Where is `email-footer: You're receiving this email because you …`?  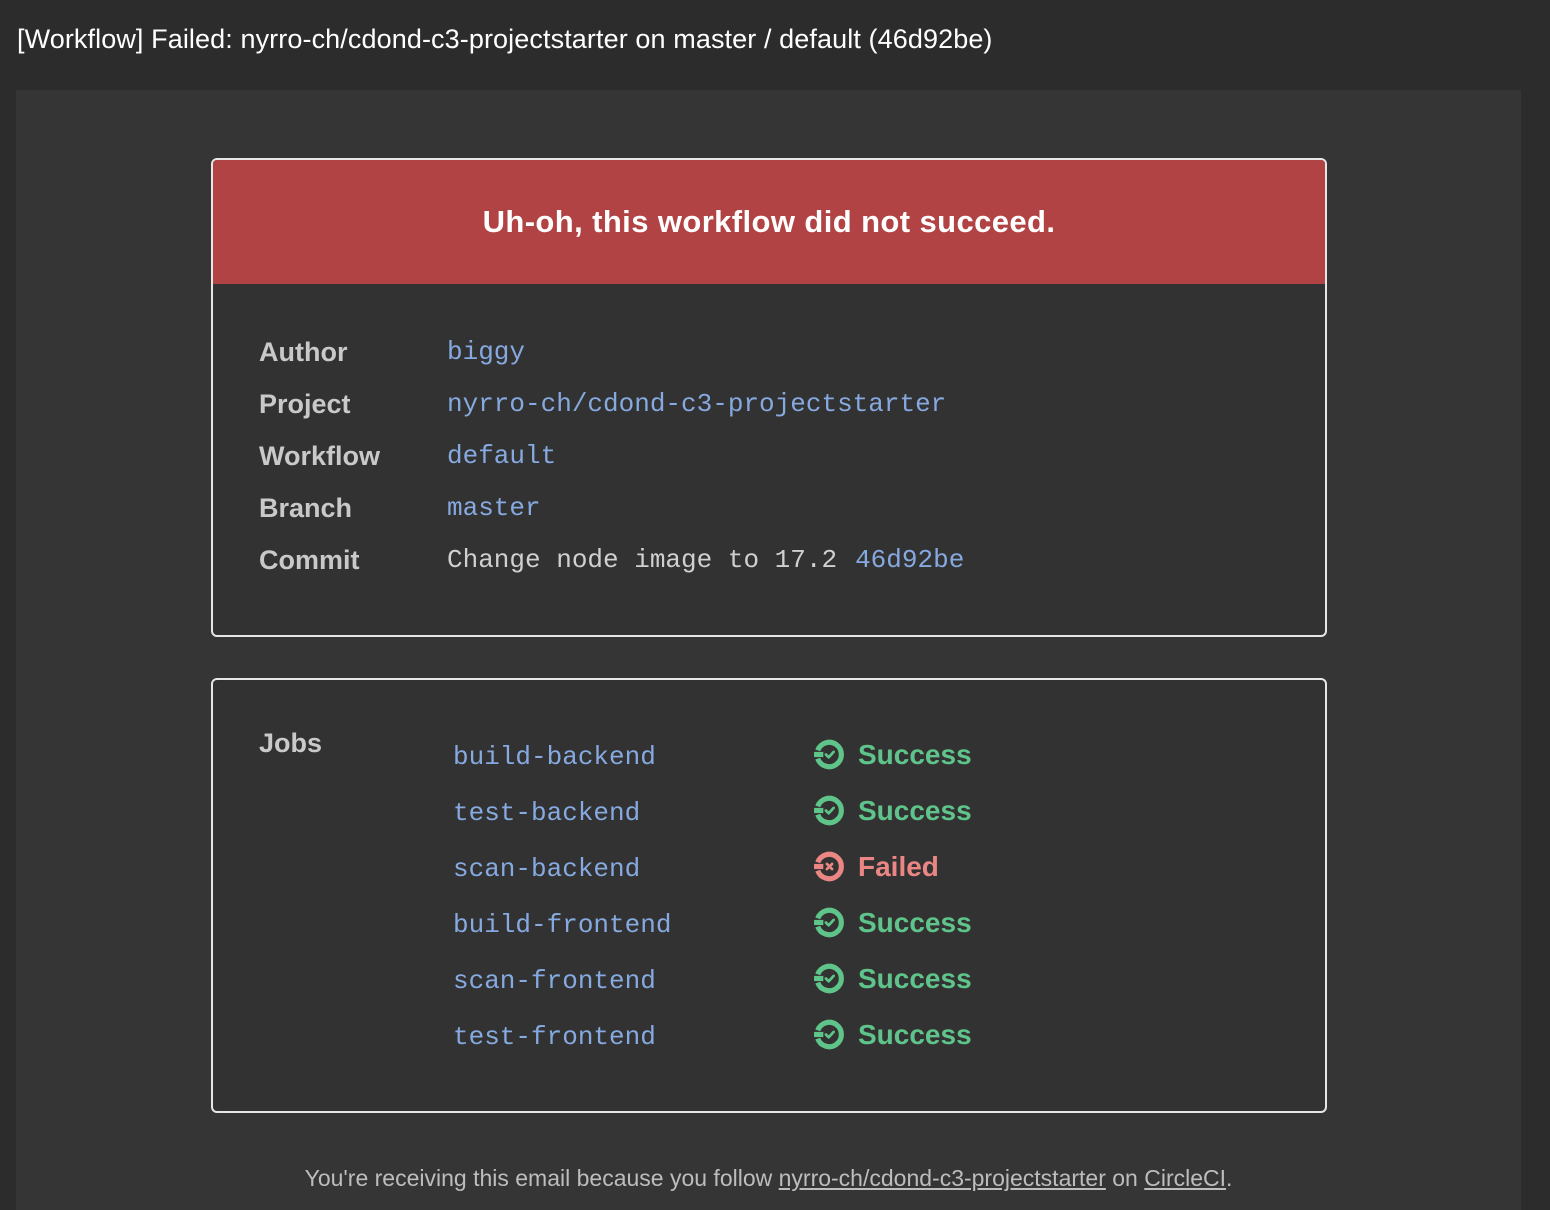
email-footer: You're receiving this email because you … is located at coordinates (768, 1178).